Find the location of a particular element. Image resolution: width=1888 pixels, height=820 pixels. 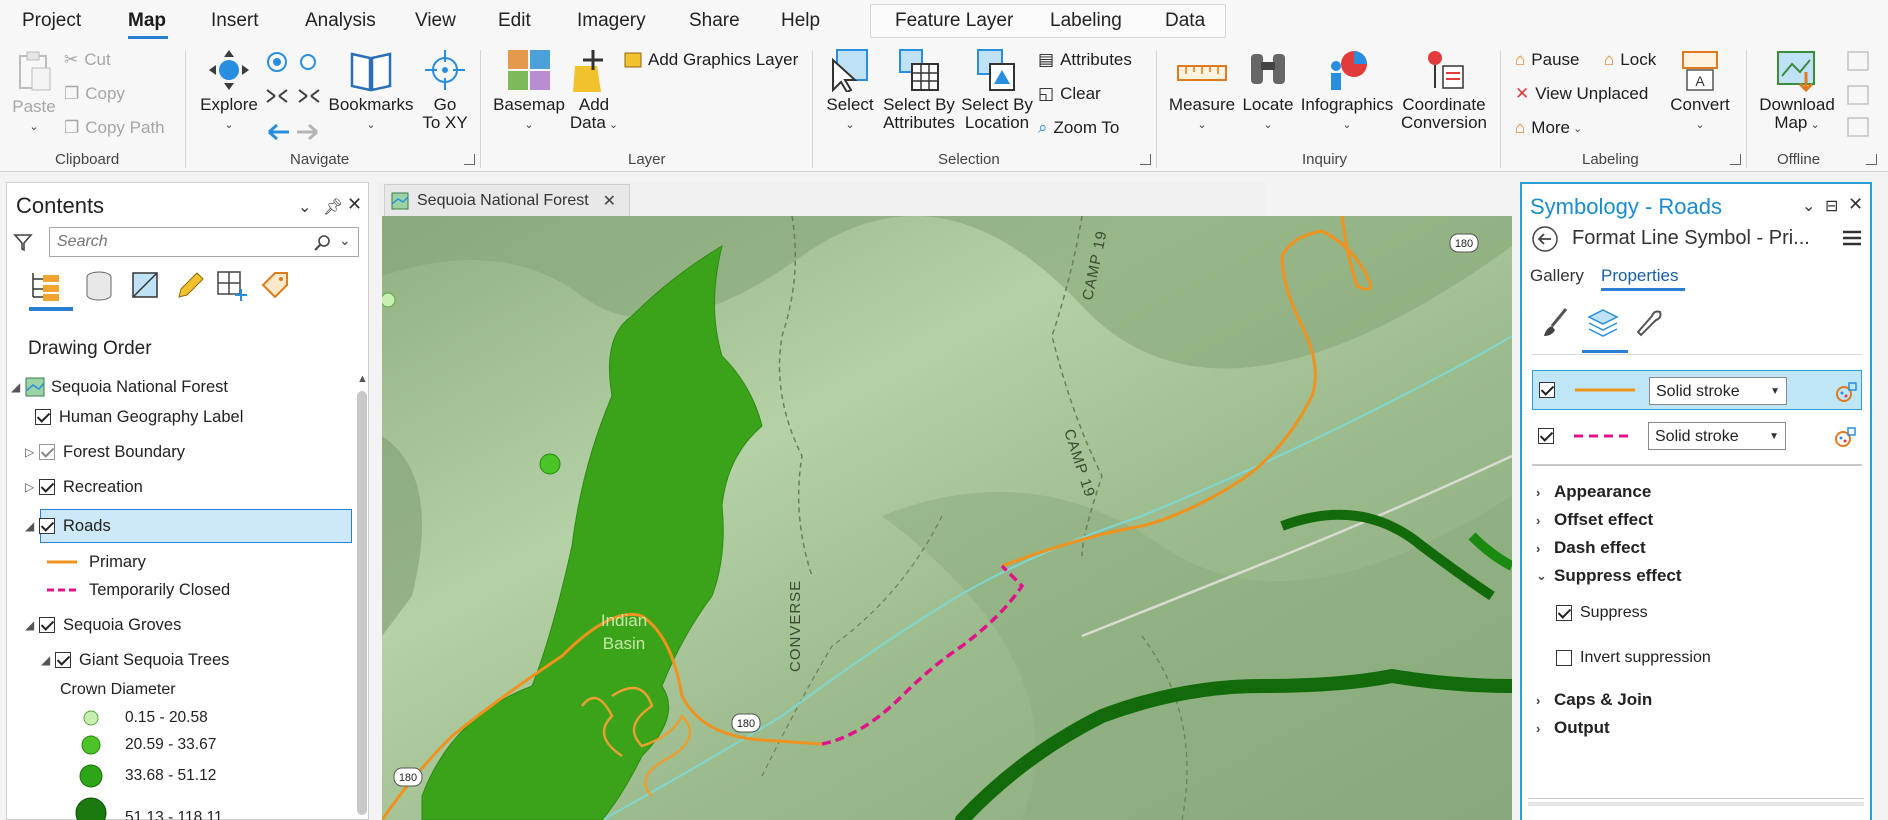

search-icon is located at coordinates (322, 243).